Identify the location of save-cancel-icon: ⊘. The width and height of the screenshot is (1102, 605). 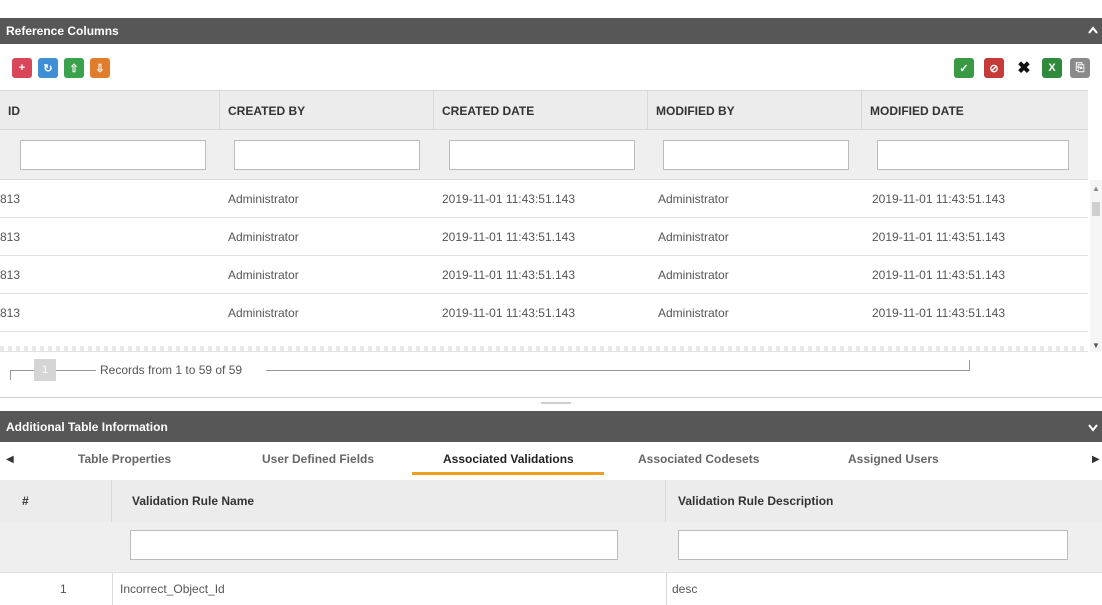
(994, 68).